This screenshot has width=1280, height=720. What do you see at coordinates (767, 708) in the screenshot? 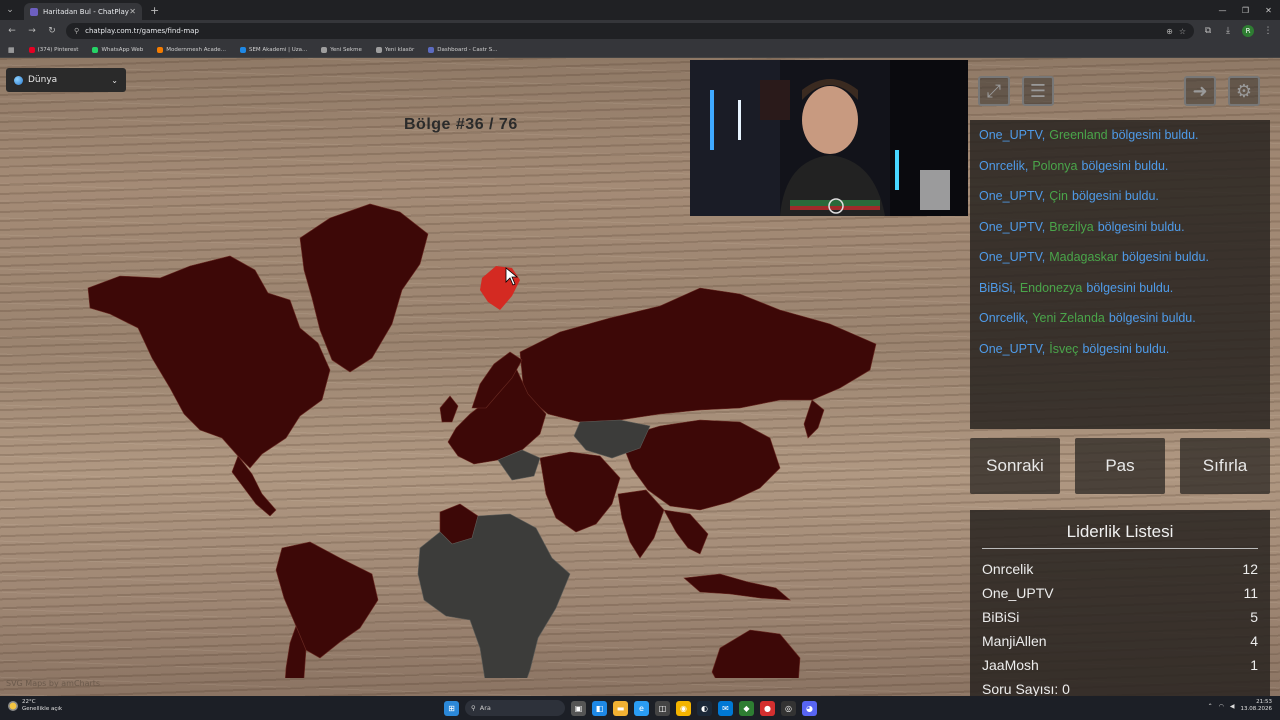
I see `red-app-icon: ●` at bounding box center [767, 708].